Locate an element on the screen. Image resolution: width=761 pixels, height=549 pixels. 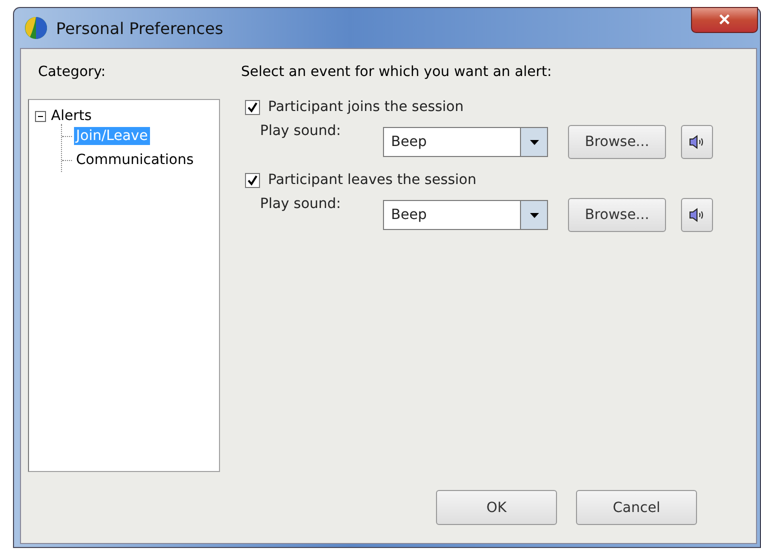
prompt-text: Select an event for which you want an alert: is located at coordinates (397, 73).